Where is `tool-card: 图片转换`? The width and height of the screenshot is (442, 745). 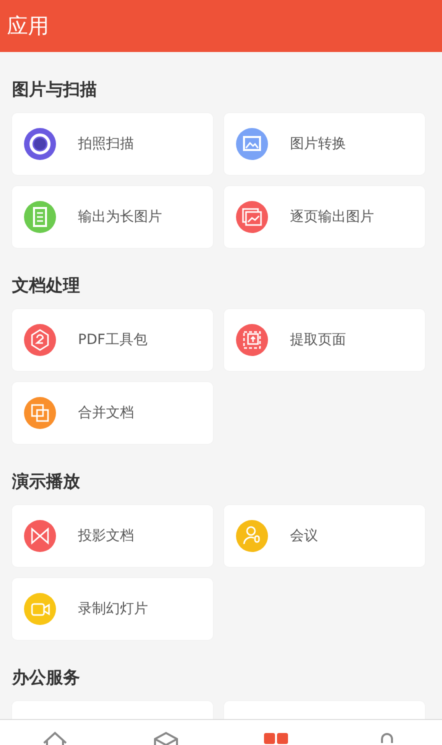 tool-card: 图片转换 is located at coordinates (324, 144).